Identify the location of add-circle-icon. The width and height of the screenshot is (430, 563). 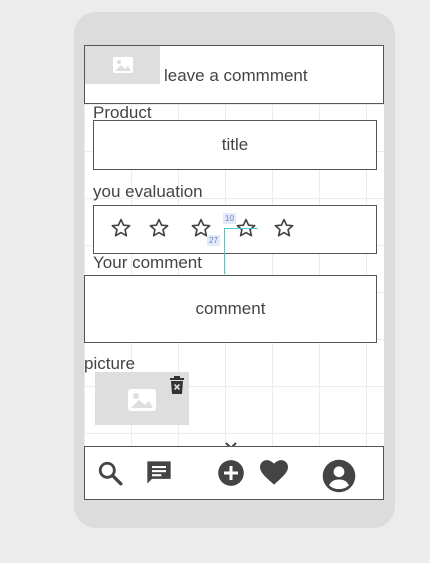
(231, 473).